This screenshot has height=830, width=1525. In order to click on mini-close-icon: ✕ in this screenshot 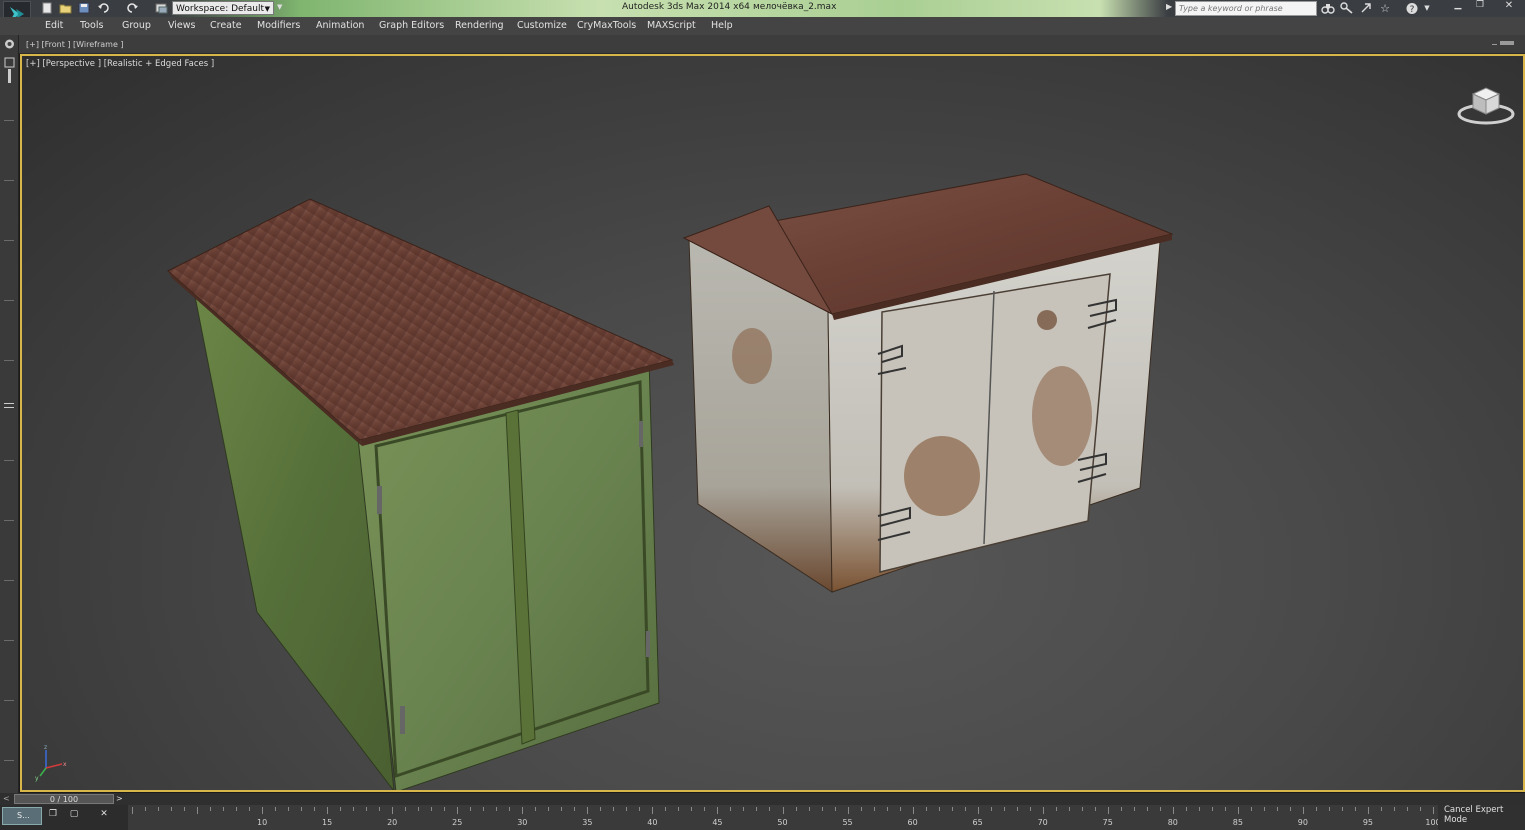, I will do `click(104, 814)`.